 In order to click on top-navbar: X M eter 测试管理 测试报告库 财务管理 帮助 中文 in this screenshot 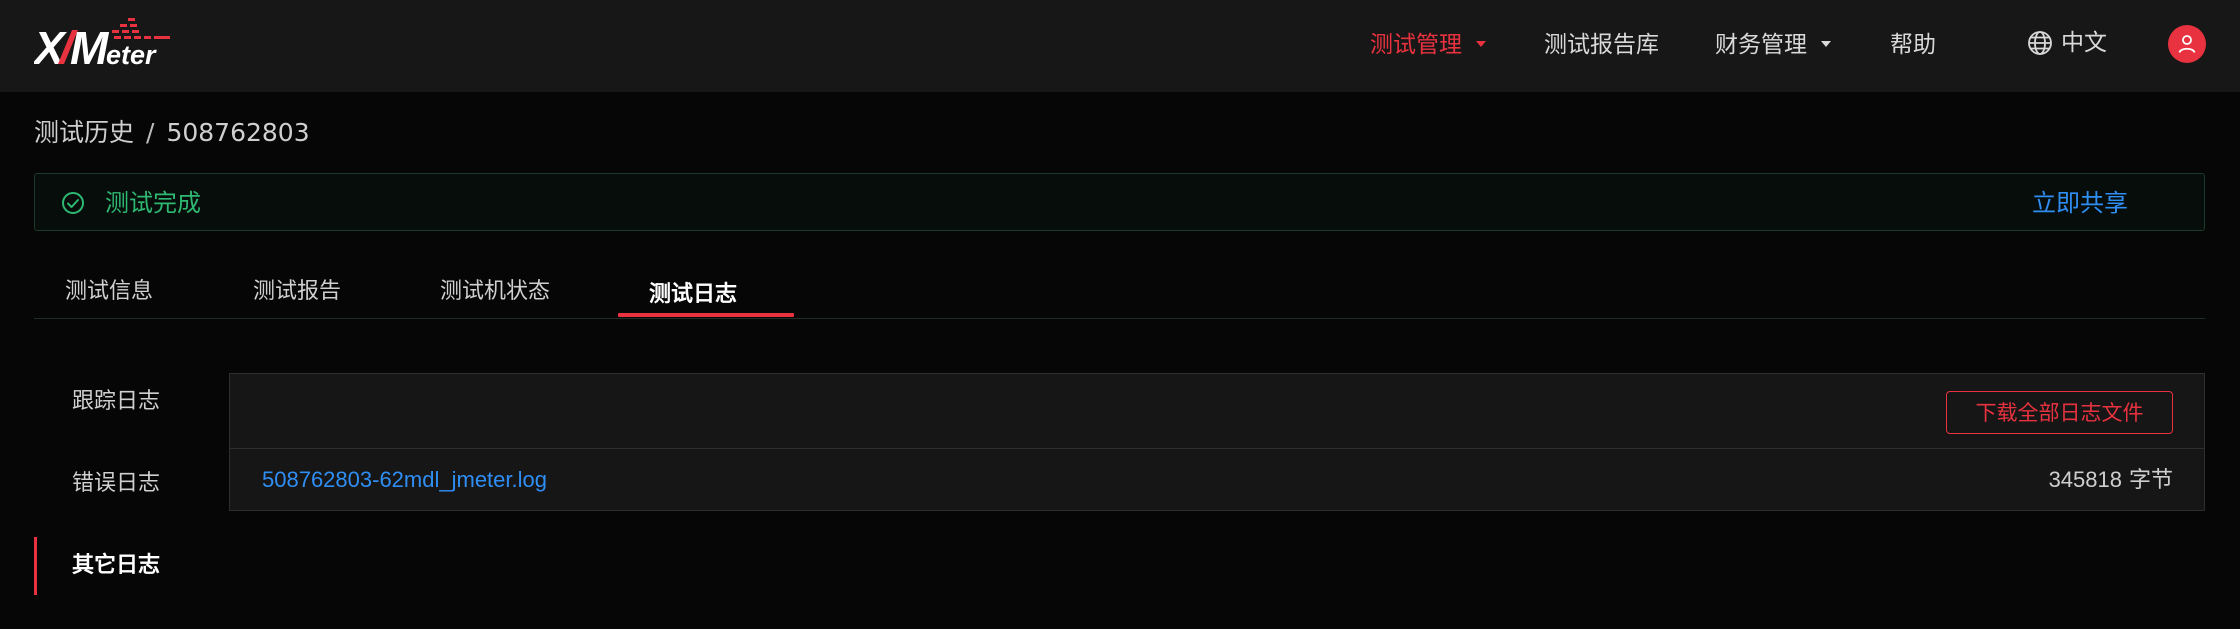, I will do `click(1120, 46)`.